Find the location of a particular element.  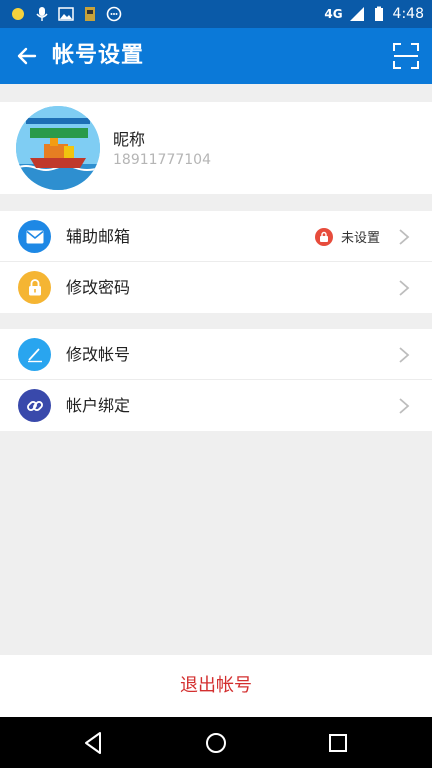

signal-icon is located at coordinates (356, 14).